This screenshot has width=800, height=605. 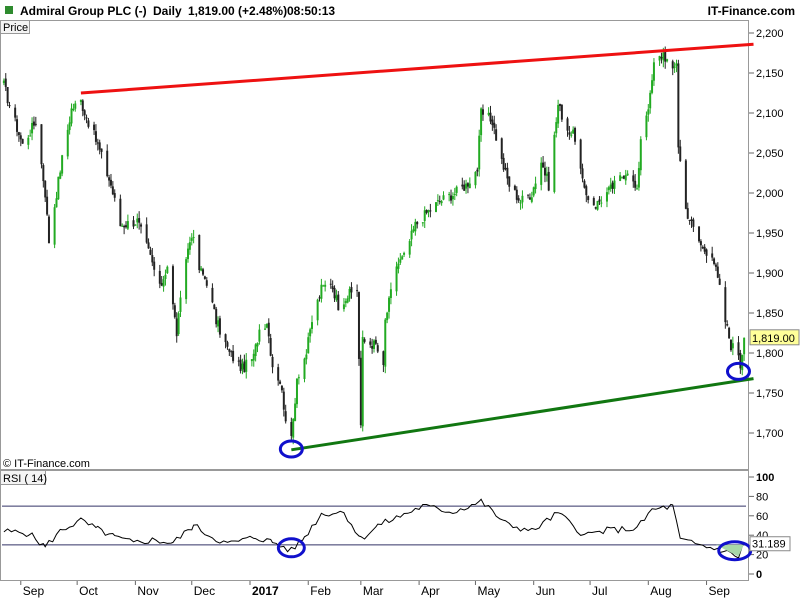 I want to click on rsi-tick-label: 0, so click(x=759, y=575).